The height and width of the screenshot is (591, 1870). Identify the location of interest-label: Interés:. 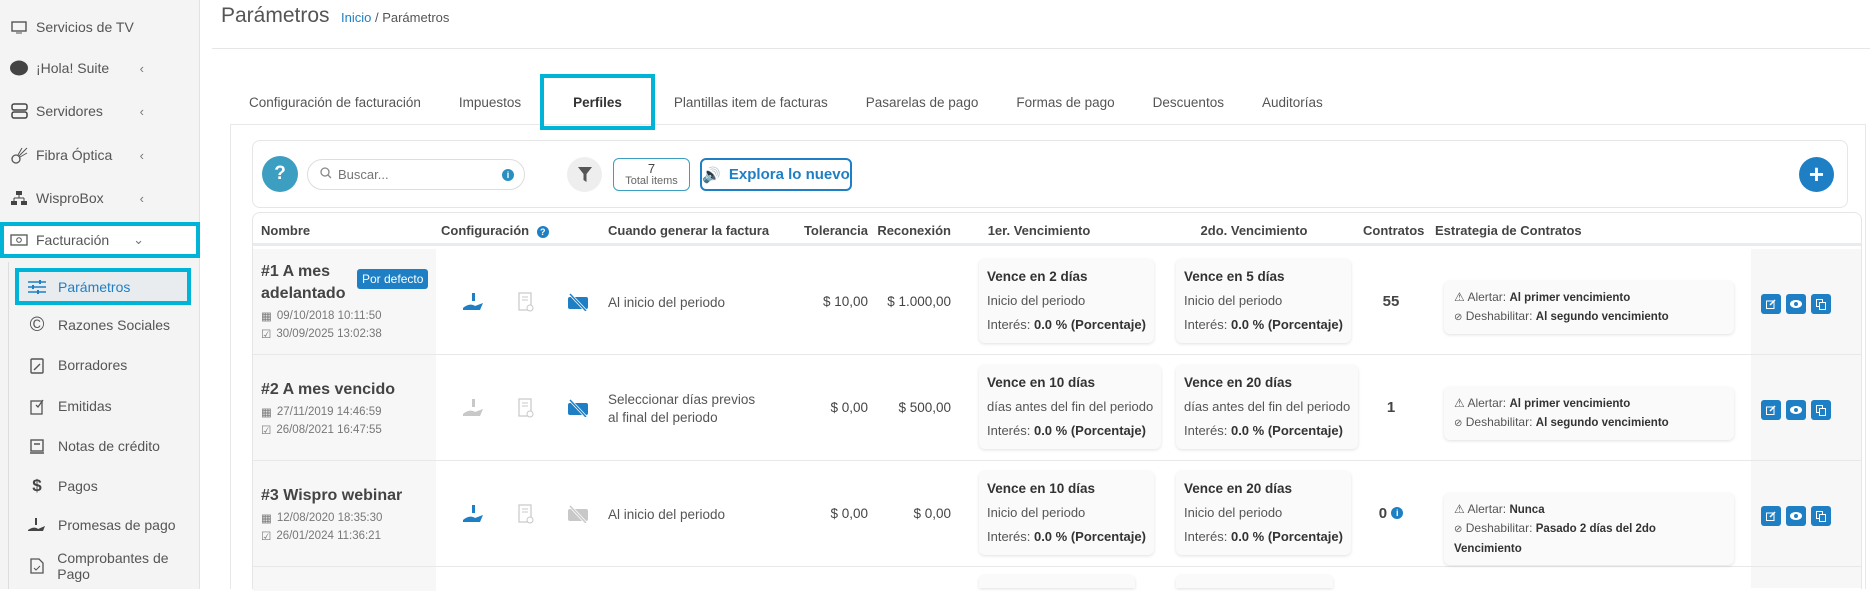
(1010, 536).